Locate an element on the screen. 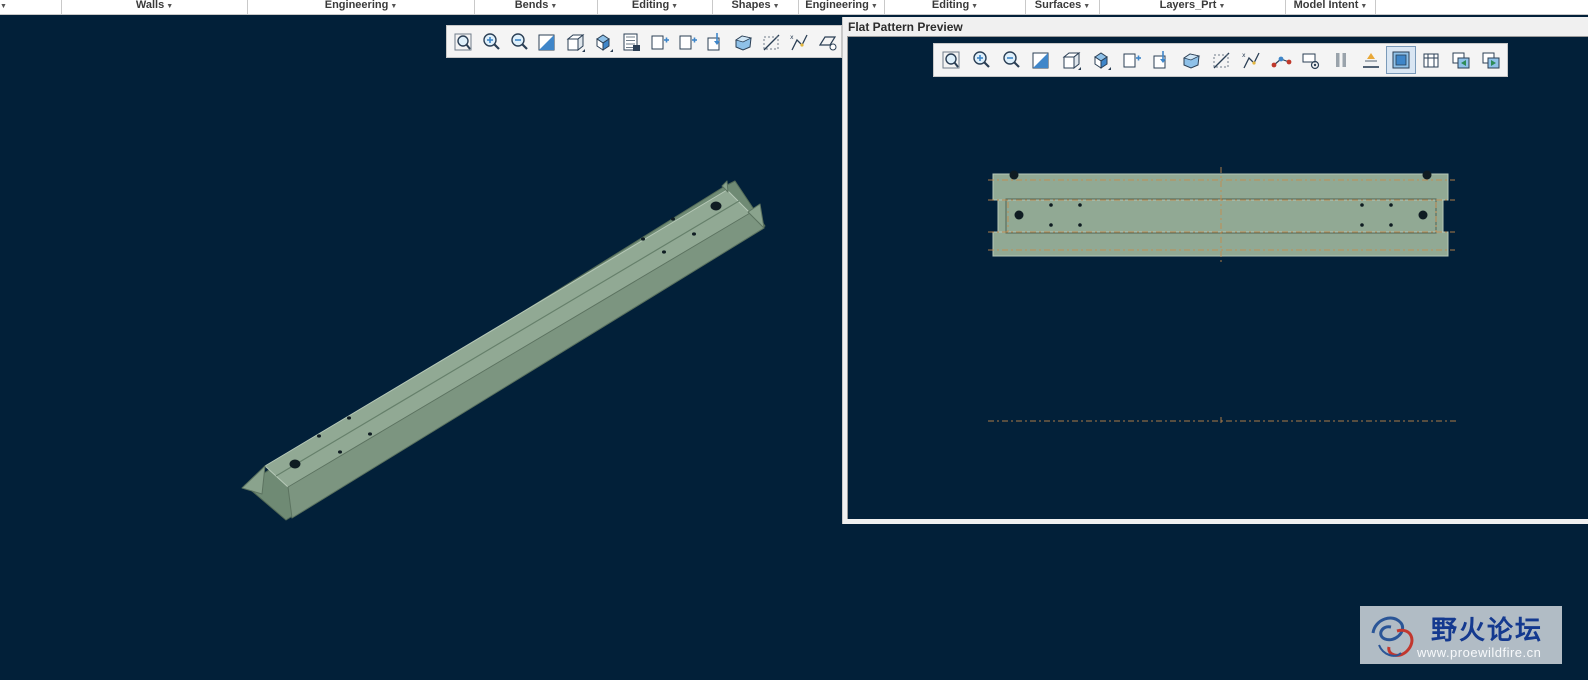  zoom-in-button is located at coordinates (491, 42).